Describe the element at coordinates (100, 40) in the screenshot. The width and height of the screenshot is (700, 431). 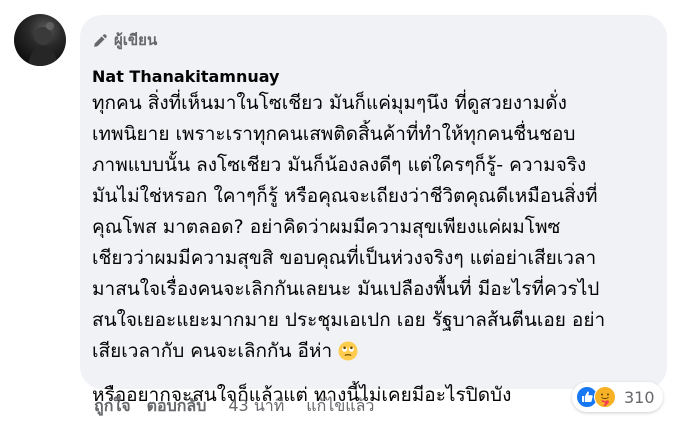
I see `pencil-icon` at that location.